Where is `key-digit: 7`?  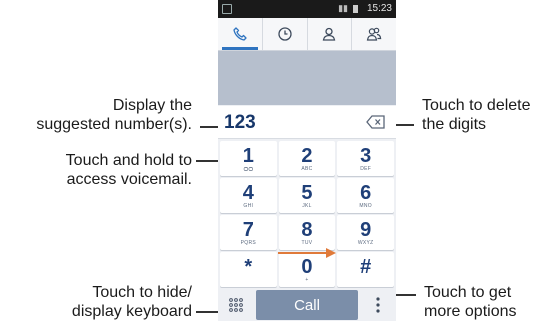 key-digit: 7 is located at coordinates (248, 229).